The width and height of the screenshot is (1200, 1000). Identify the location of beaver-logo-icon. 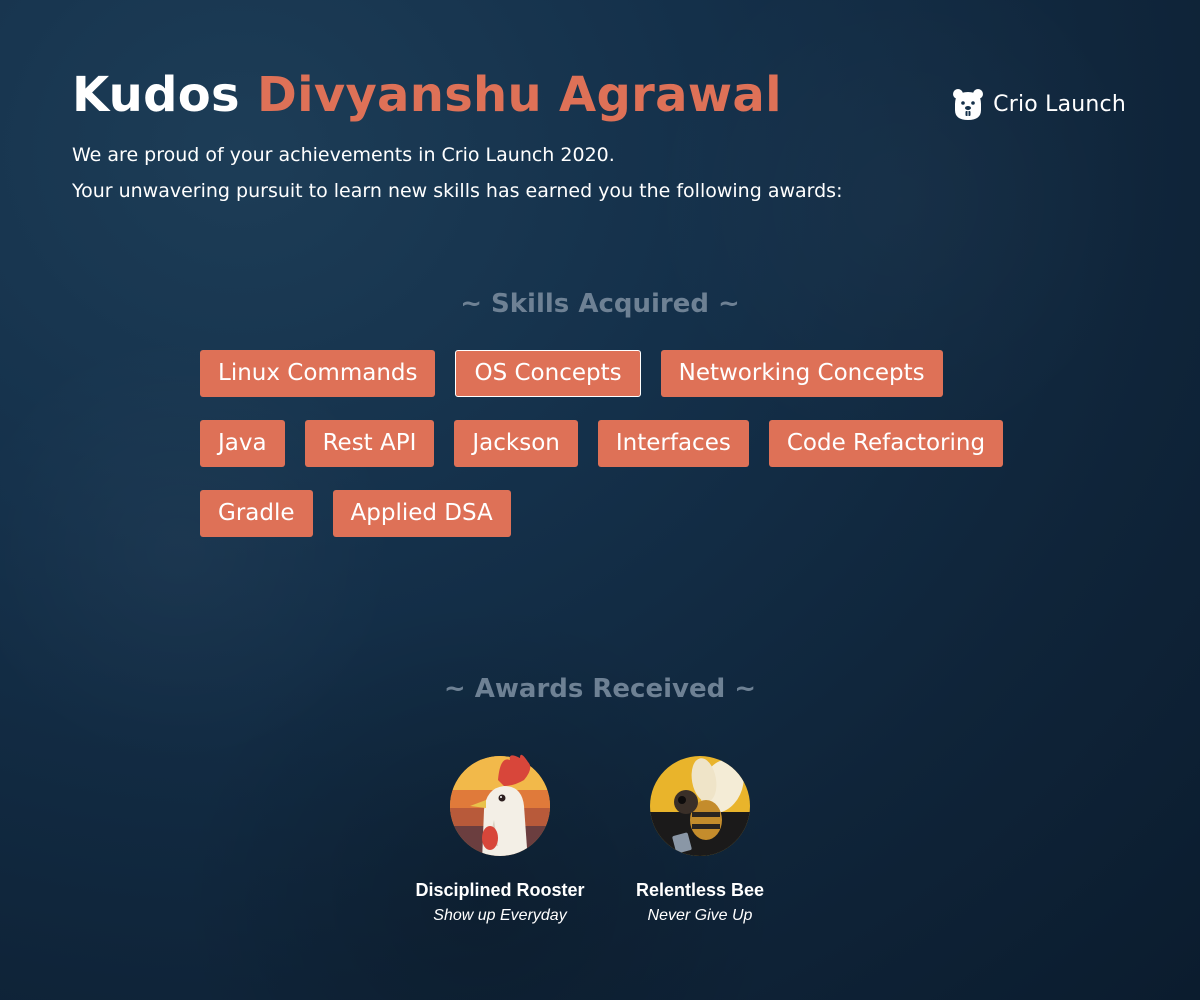
(968, 104).